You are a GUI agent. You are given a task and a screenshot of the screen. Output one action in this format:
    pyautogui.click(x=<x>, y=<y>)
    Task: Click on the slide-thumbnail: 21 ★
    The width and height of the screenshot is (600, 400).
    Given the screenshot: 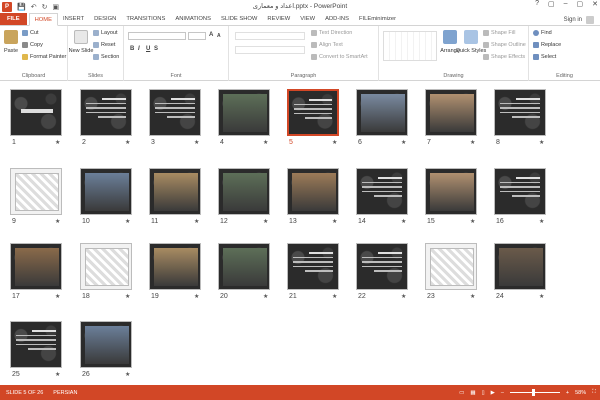 What is the action you would take?
    pyautogui.click(x=313, y=271)
    